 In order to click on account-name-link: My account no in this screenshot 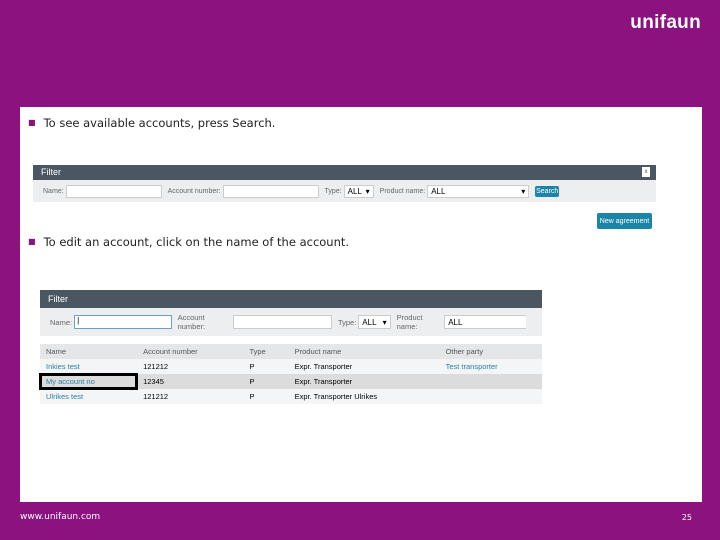, I will do `click(70, 381)`.